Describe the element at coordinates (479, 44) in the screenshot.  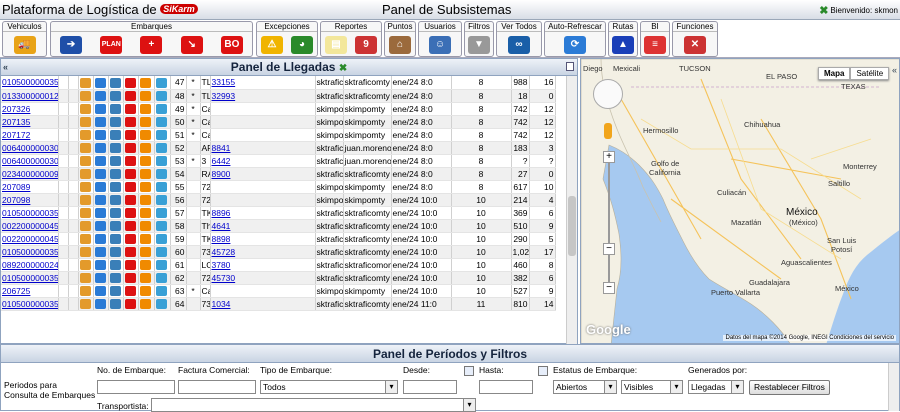
I see `funnel-icon: ▼` at that location.